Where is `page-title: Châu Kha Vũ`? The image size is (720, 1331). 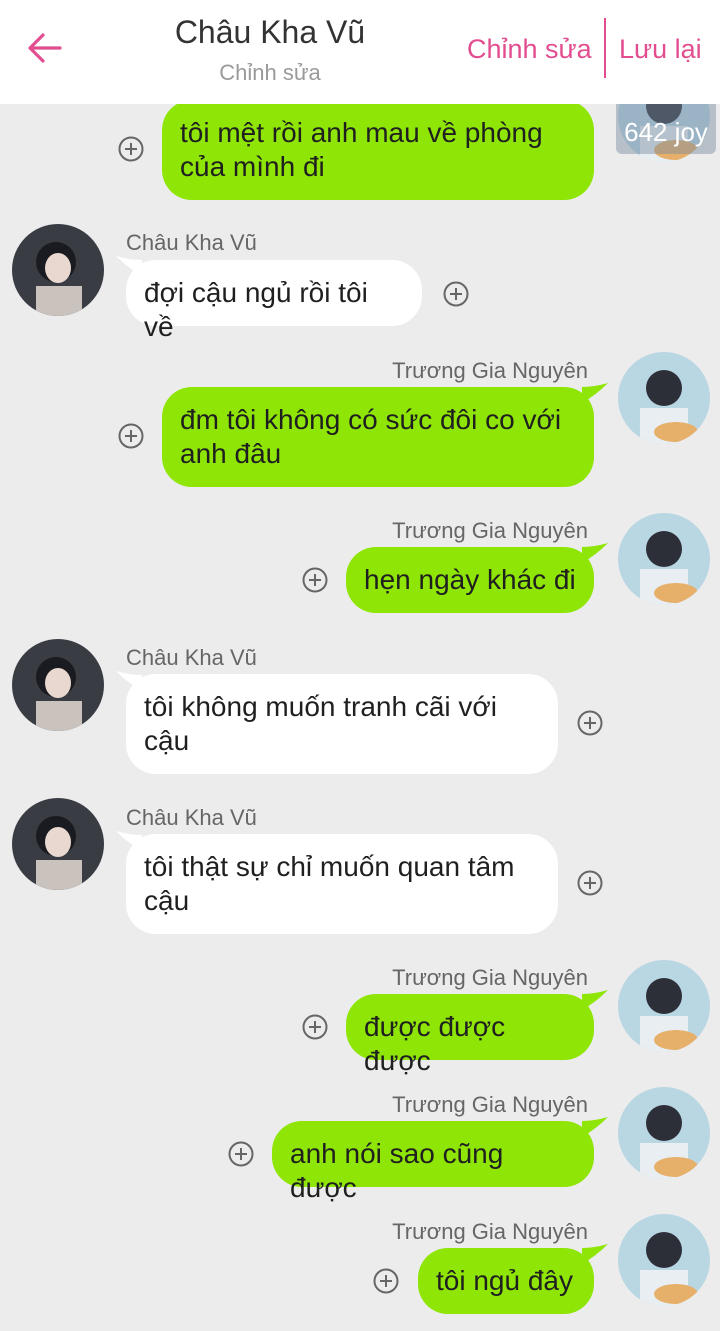 page-title: Châu Kha Vũ is located at coordinates (270, 32).